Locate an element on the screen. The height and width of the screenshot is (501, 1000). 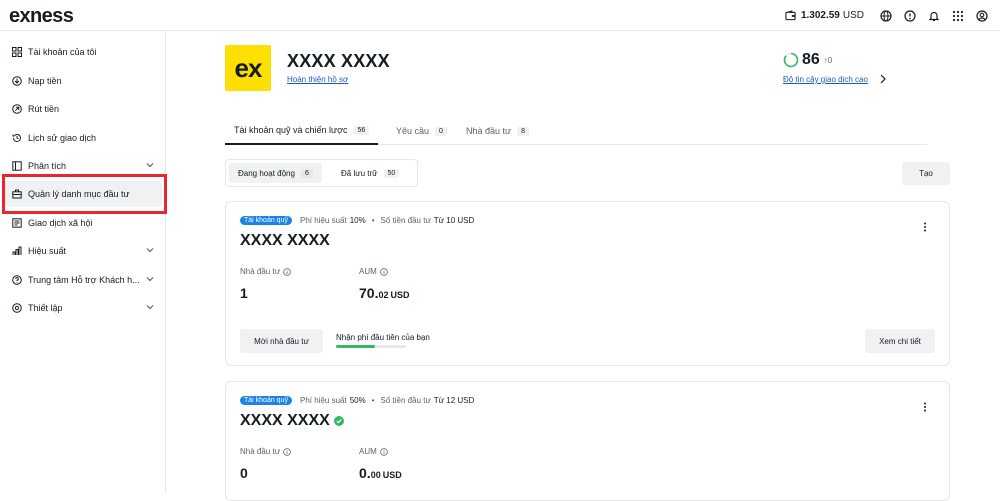
card-title: XXXX XXXX is located at coordinates (285, 241).